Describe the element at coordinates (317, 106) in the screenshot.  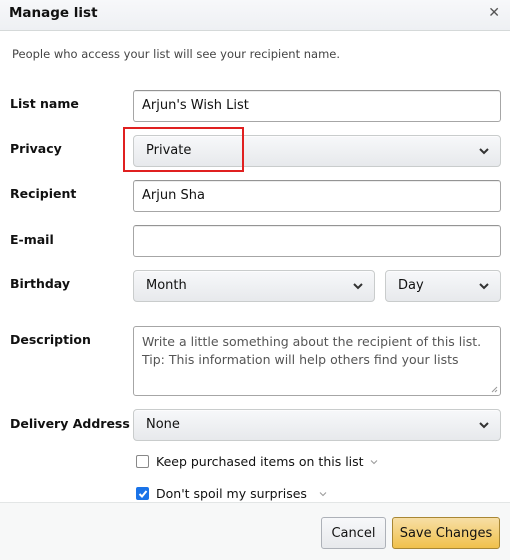
I see `list-name-input: Arjun's Wish List` at that location.